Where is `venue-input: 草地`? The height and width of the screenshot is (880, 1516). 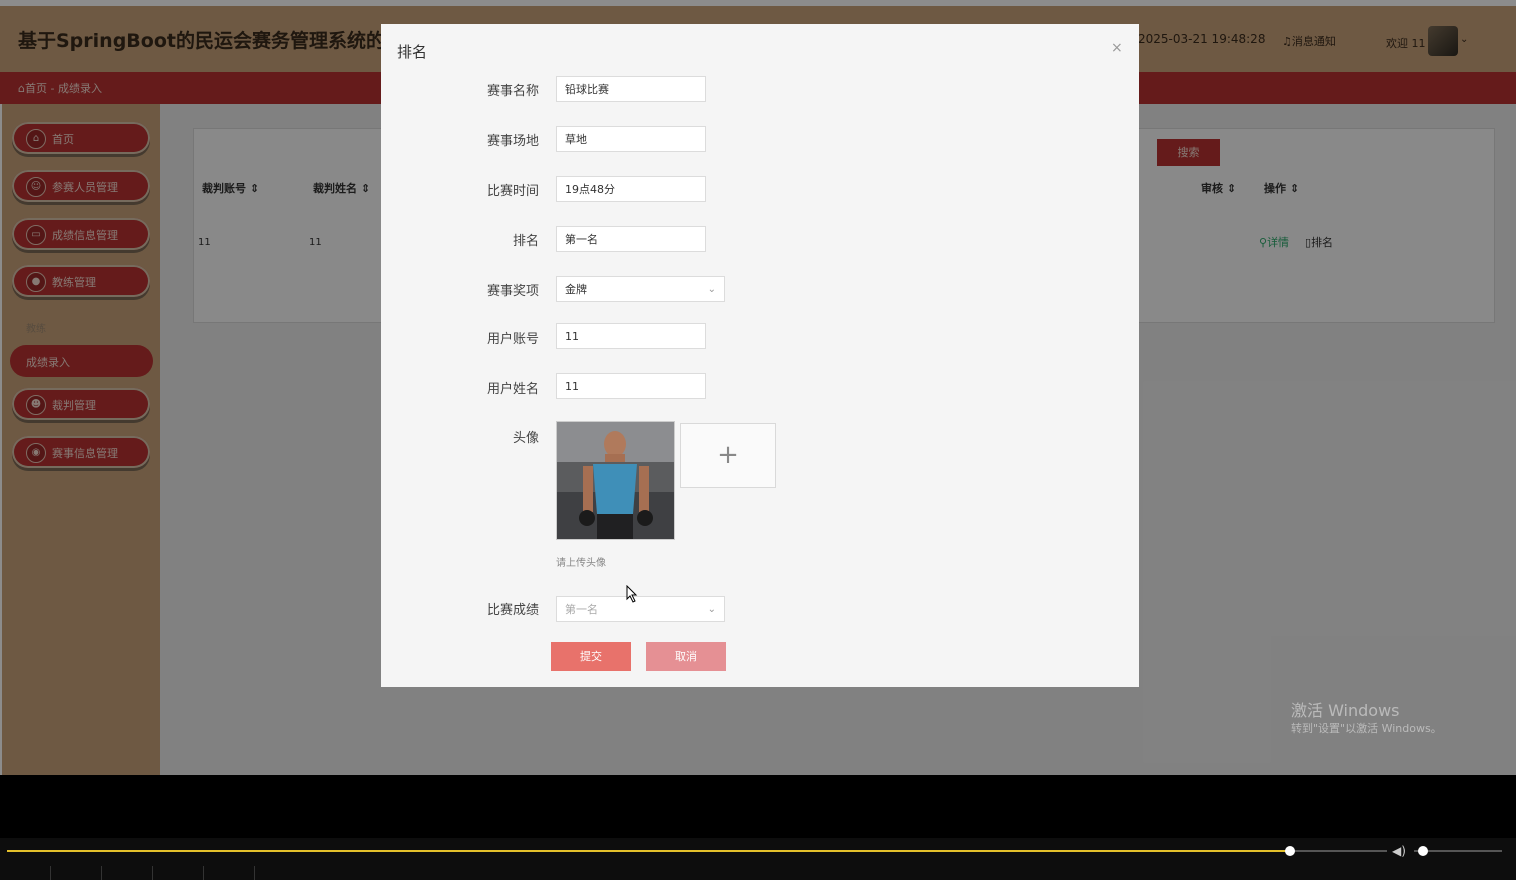
venue-input: 草地 is located at coordinates (631, 139).